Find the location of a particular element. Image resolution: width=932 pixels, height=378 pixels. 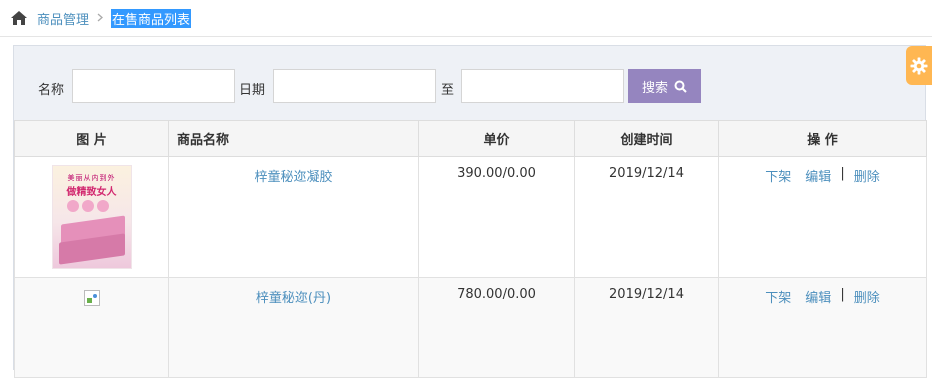

table-header-row: 图 片 商品名称 单价 创建时间 操 作 is located at coordinates (470, 138).